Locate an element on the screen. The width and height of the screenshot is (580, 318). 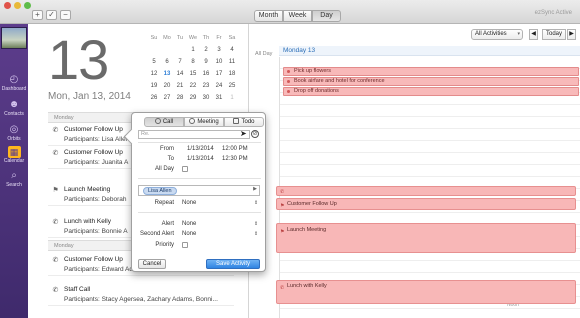
calendar-event: ✆ is located at coordinates (426, 191).